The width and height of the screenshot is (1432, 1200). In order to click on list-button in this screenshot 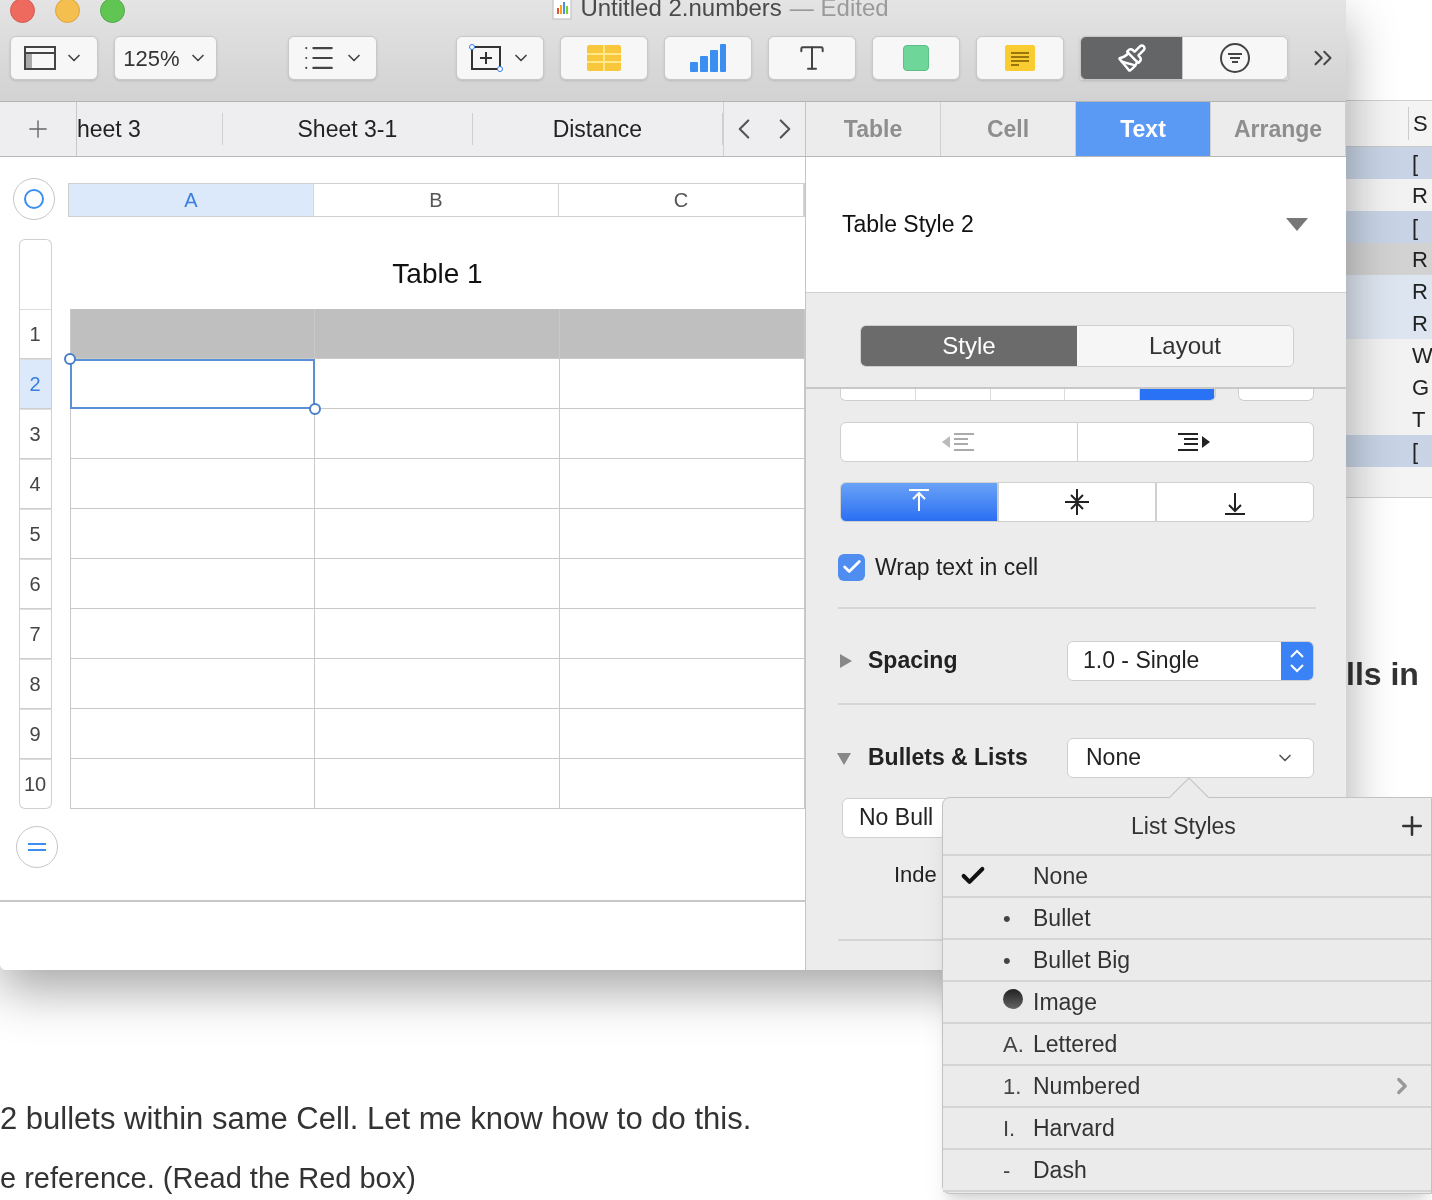, I will do `click(332, 58)`.